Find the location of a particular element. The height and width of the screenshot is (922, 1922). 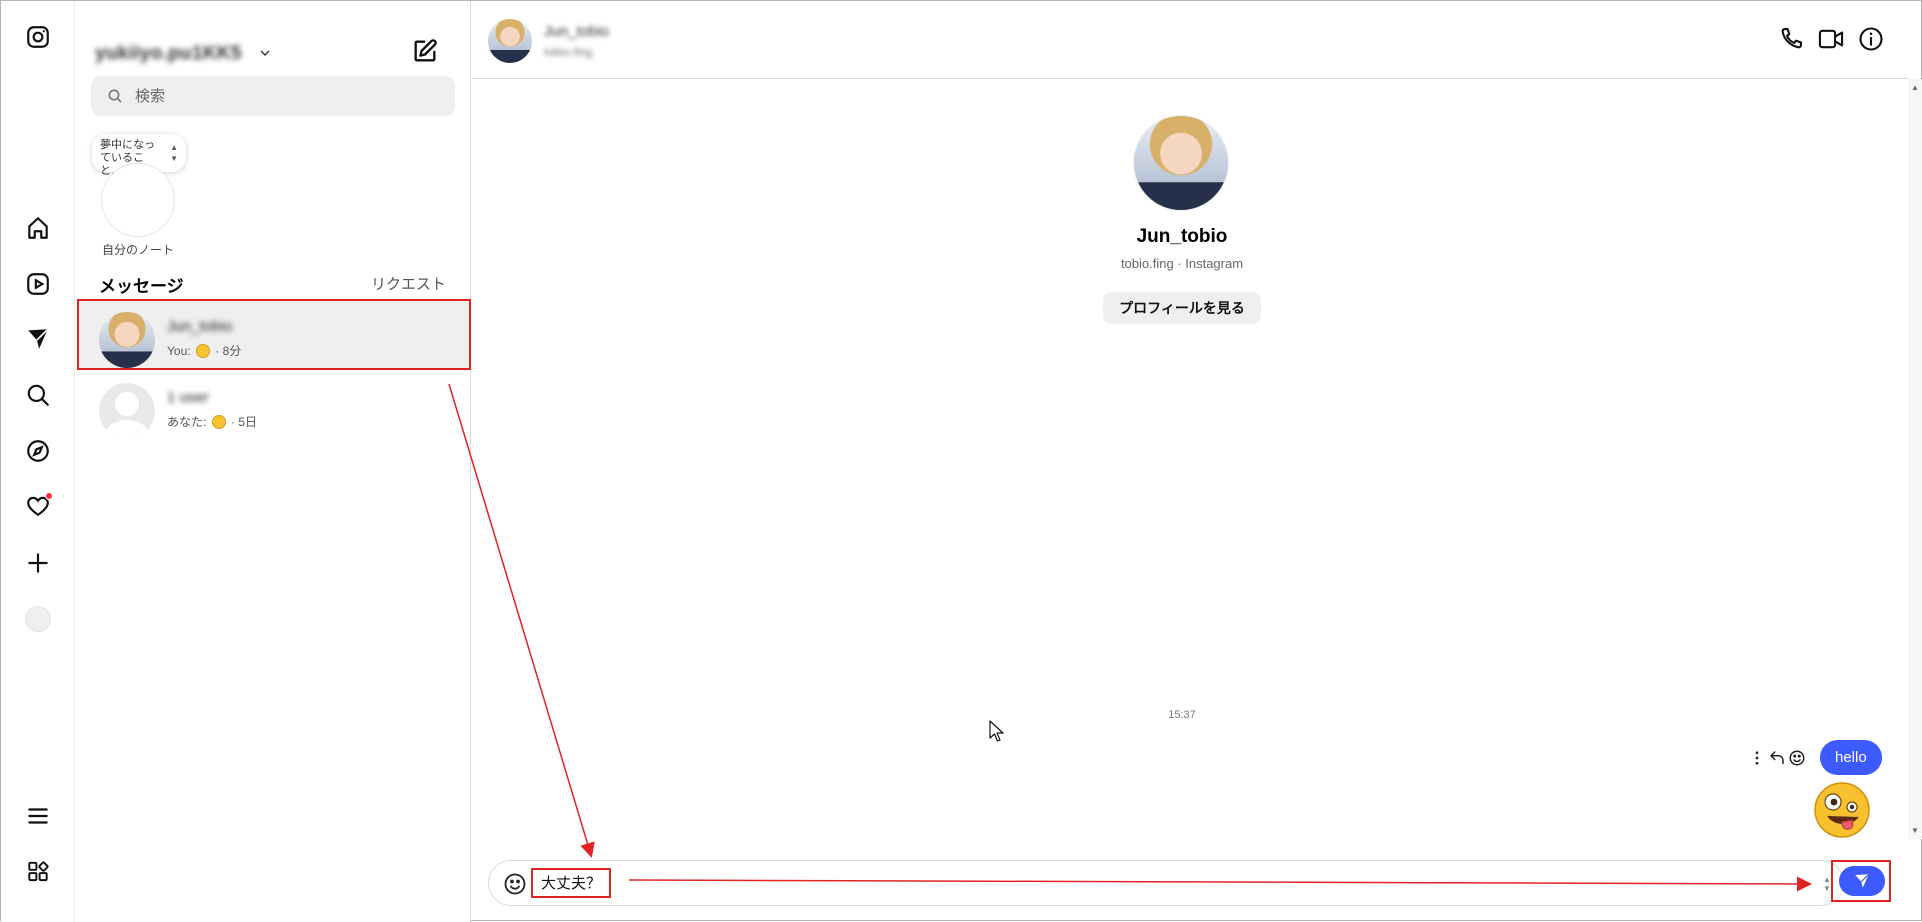

thread-preview: You: · 8分 is located at coordinates (204, 350).